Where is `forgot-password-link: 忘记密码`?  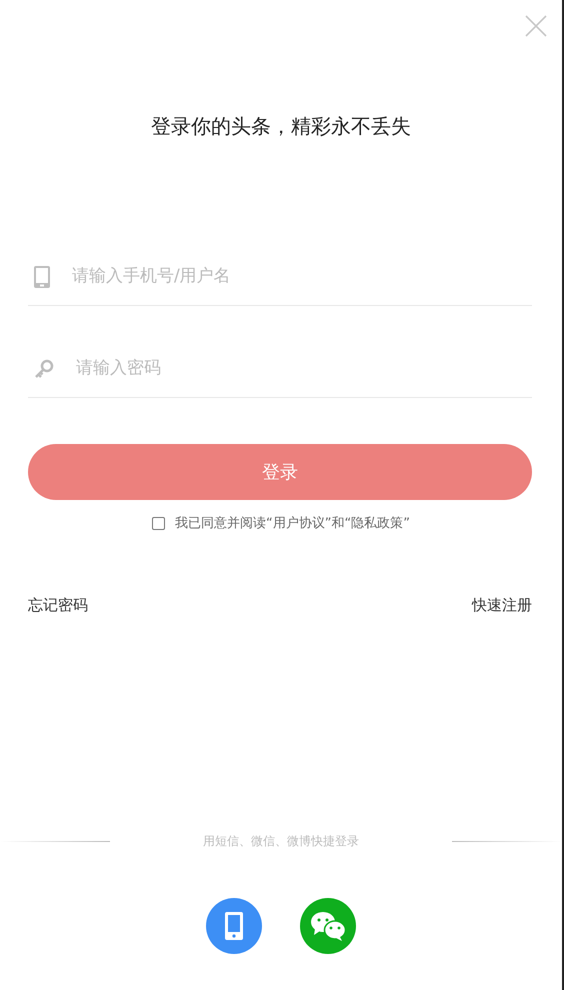 forgot-password-link: 忘记密码 is located at coordinates (58, 605).